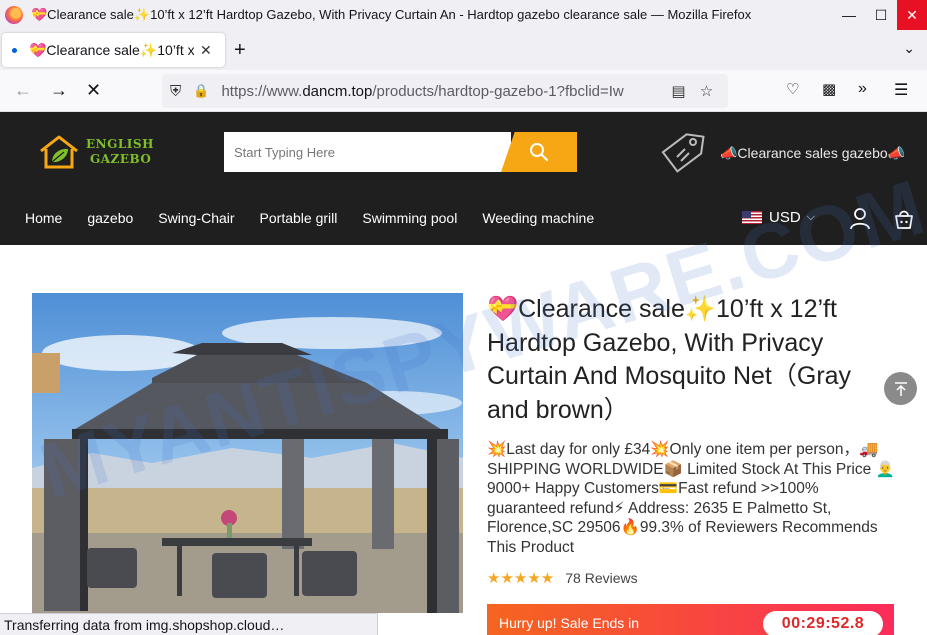  I want to click on menu-item-portable-grill: Portable grill, so click(299, 218).